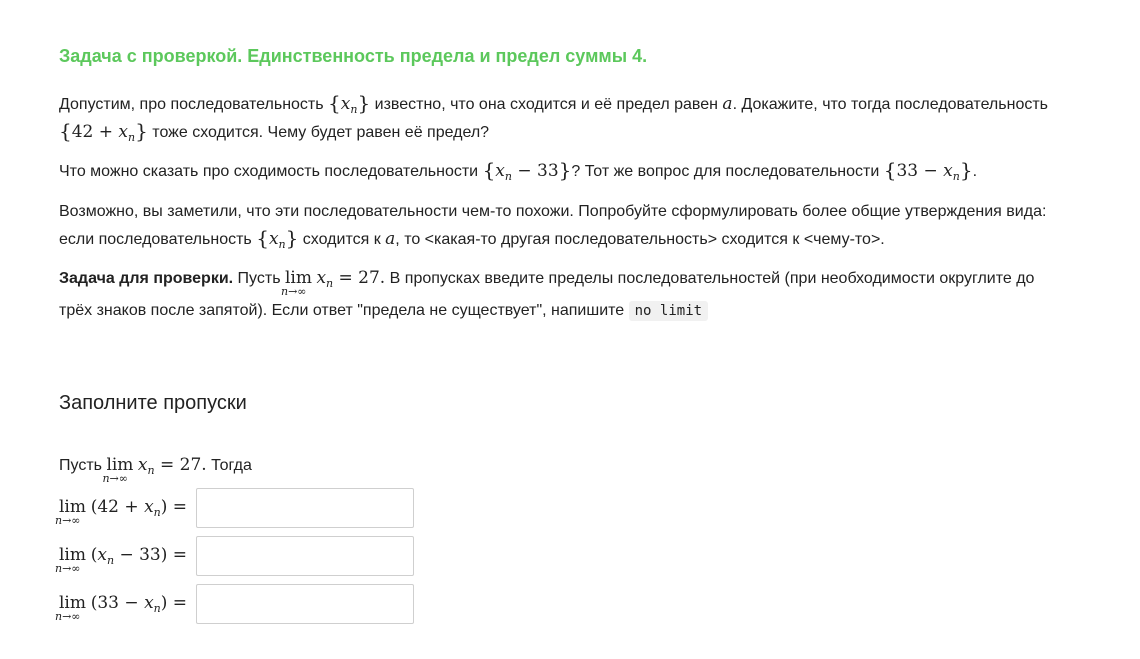 Image resolution: width=1140 pixels, height=659 pixels. What do you see at coordinates (527, 170) in the screenshot?
I see `math-seq-xn-minus-33: {xn − 33}` at bounding box center [527, 170].